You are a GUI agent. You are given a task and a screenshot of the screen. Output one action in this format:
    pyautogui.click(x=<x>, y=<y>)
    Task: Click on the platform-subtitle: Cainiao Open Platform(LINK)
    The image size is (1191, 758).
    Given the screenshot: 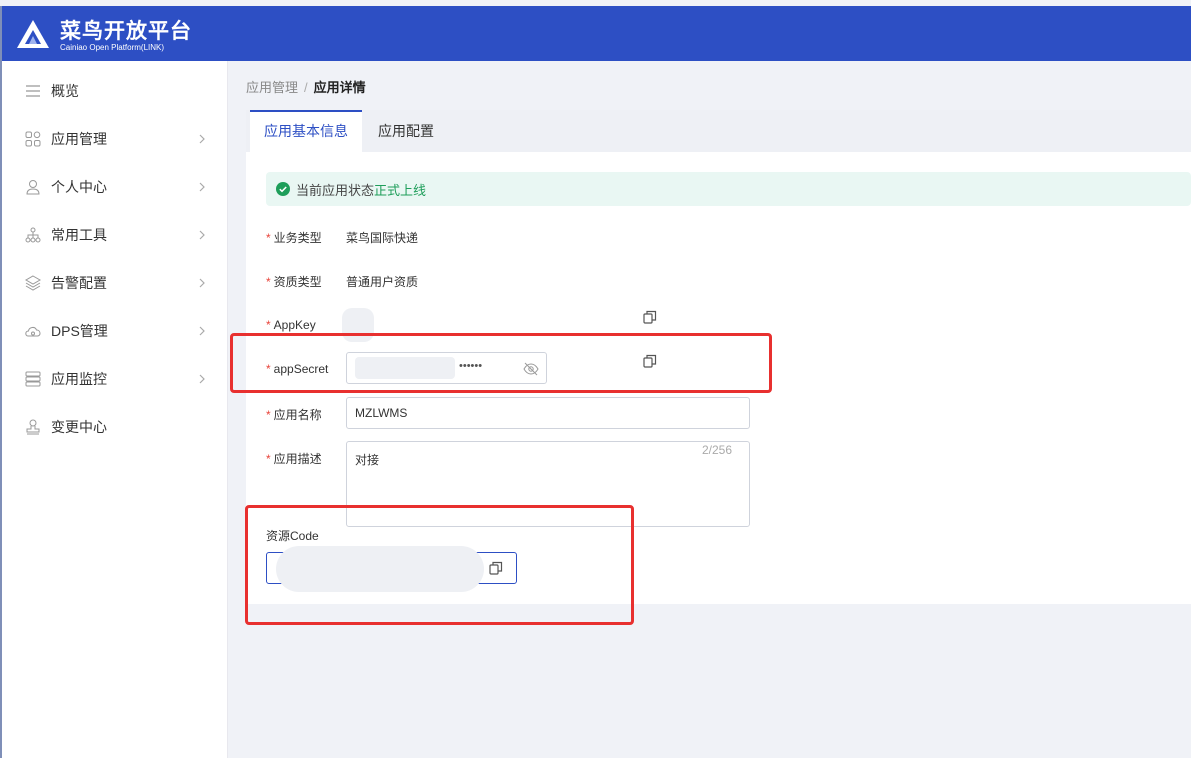 What is the action you would take?
    pyautogui.click(x=112, y=47)
    